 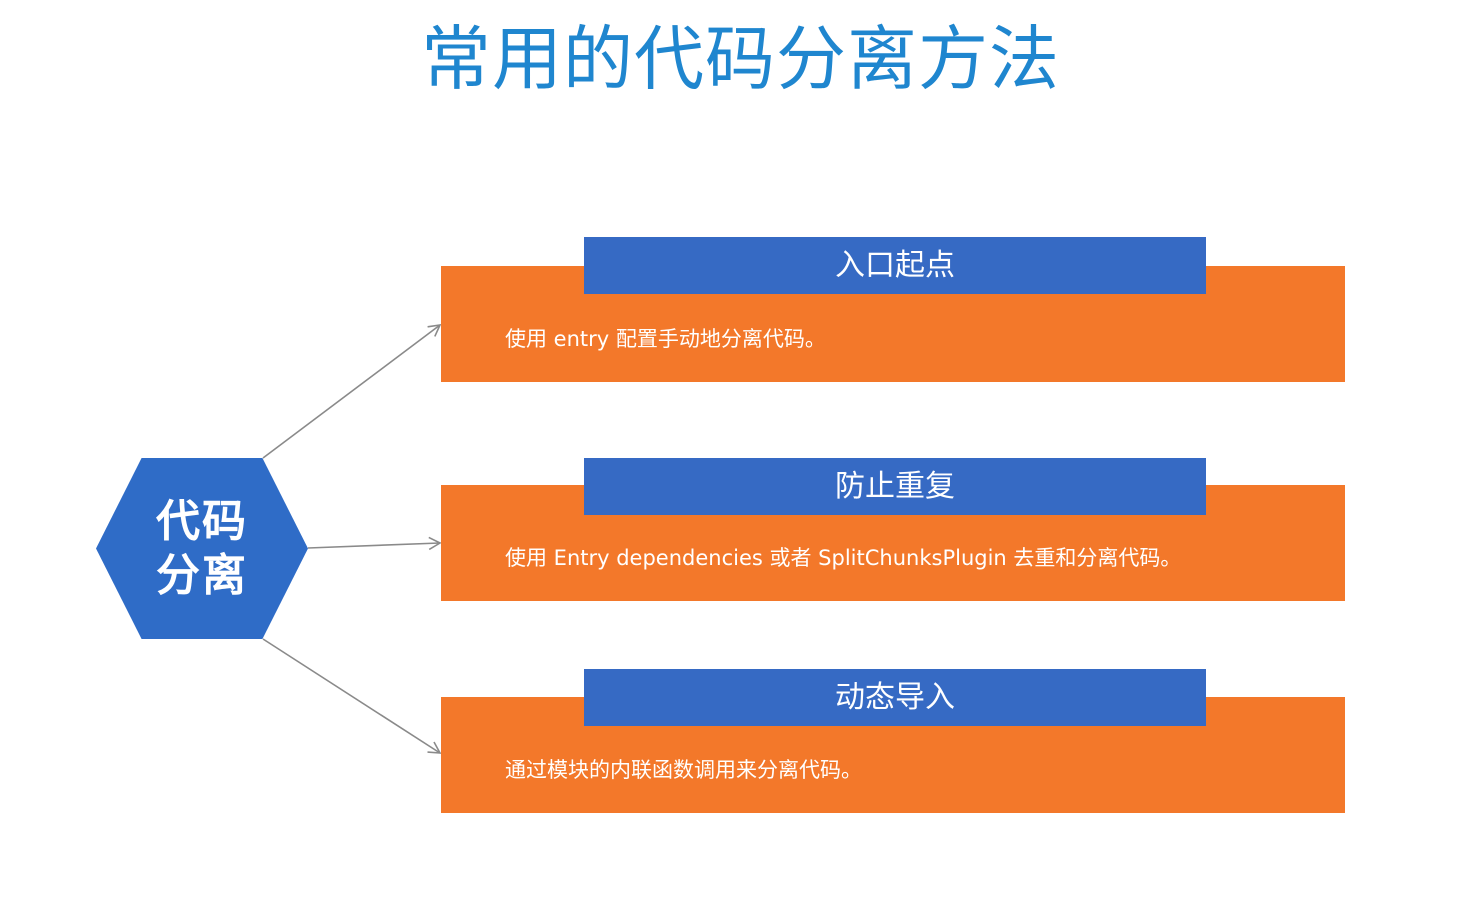 I want to click on arrow-to-dynamic-imports, so click(x=352, y=696).